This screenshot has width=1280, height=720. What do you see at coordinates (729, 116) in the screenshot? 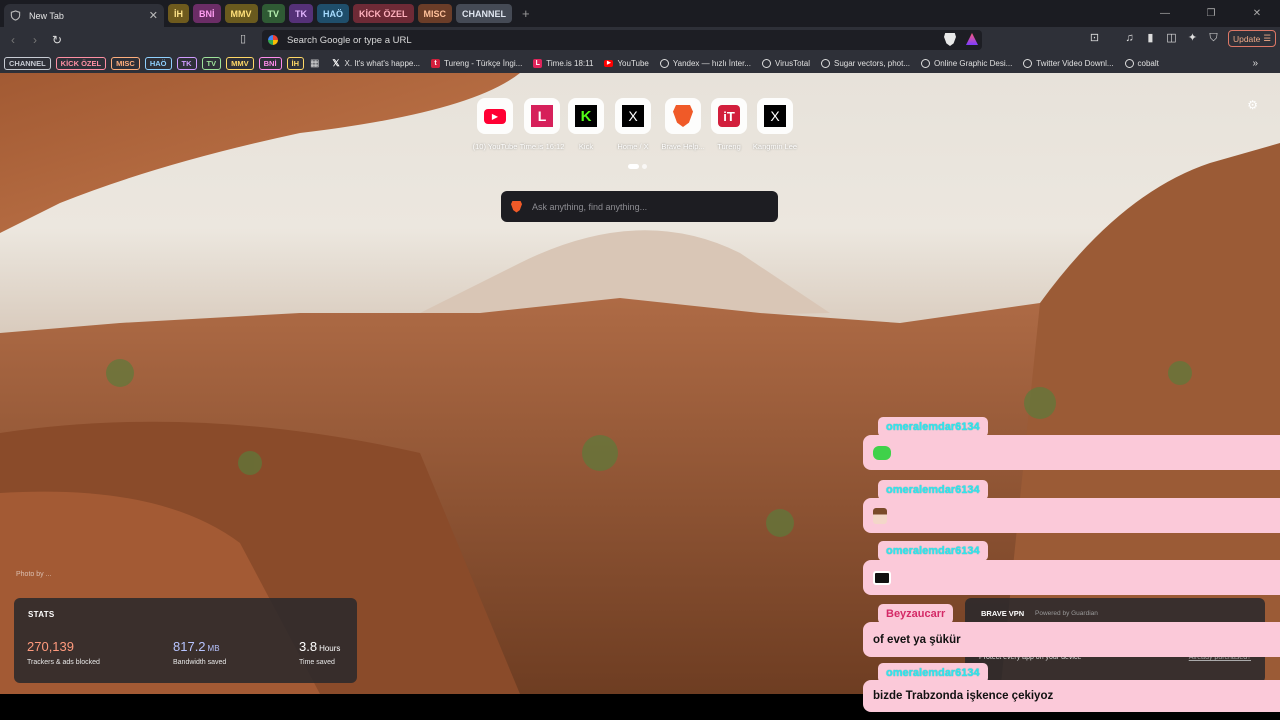
I see `top-site-tile: iT` at bounding box center [729, 116].